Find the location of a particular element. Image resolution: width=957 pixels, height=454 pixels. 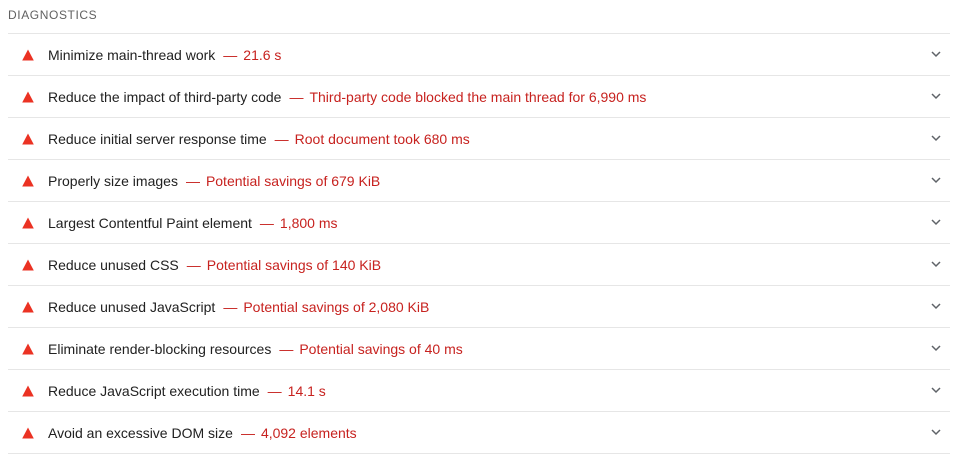

audit-title: Reduce initial server response time is located at coordinates (157, 138).